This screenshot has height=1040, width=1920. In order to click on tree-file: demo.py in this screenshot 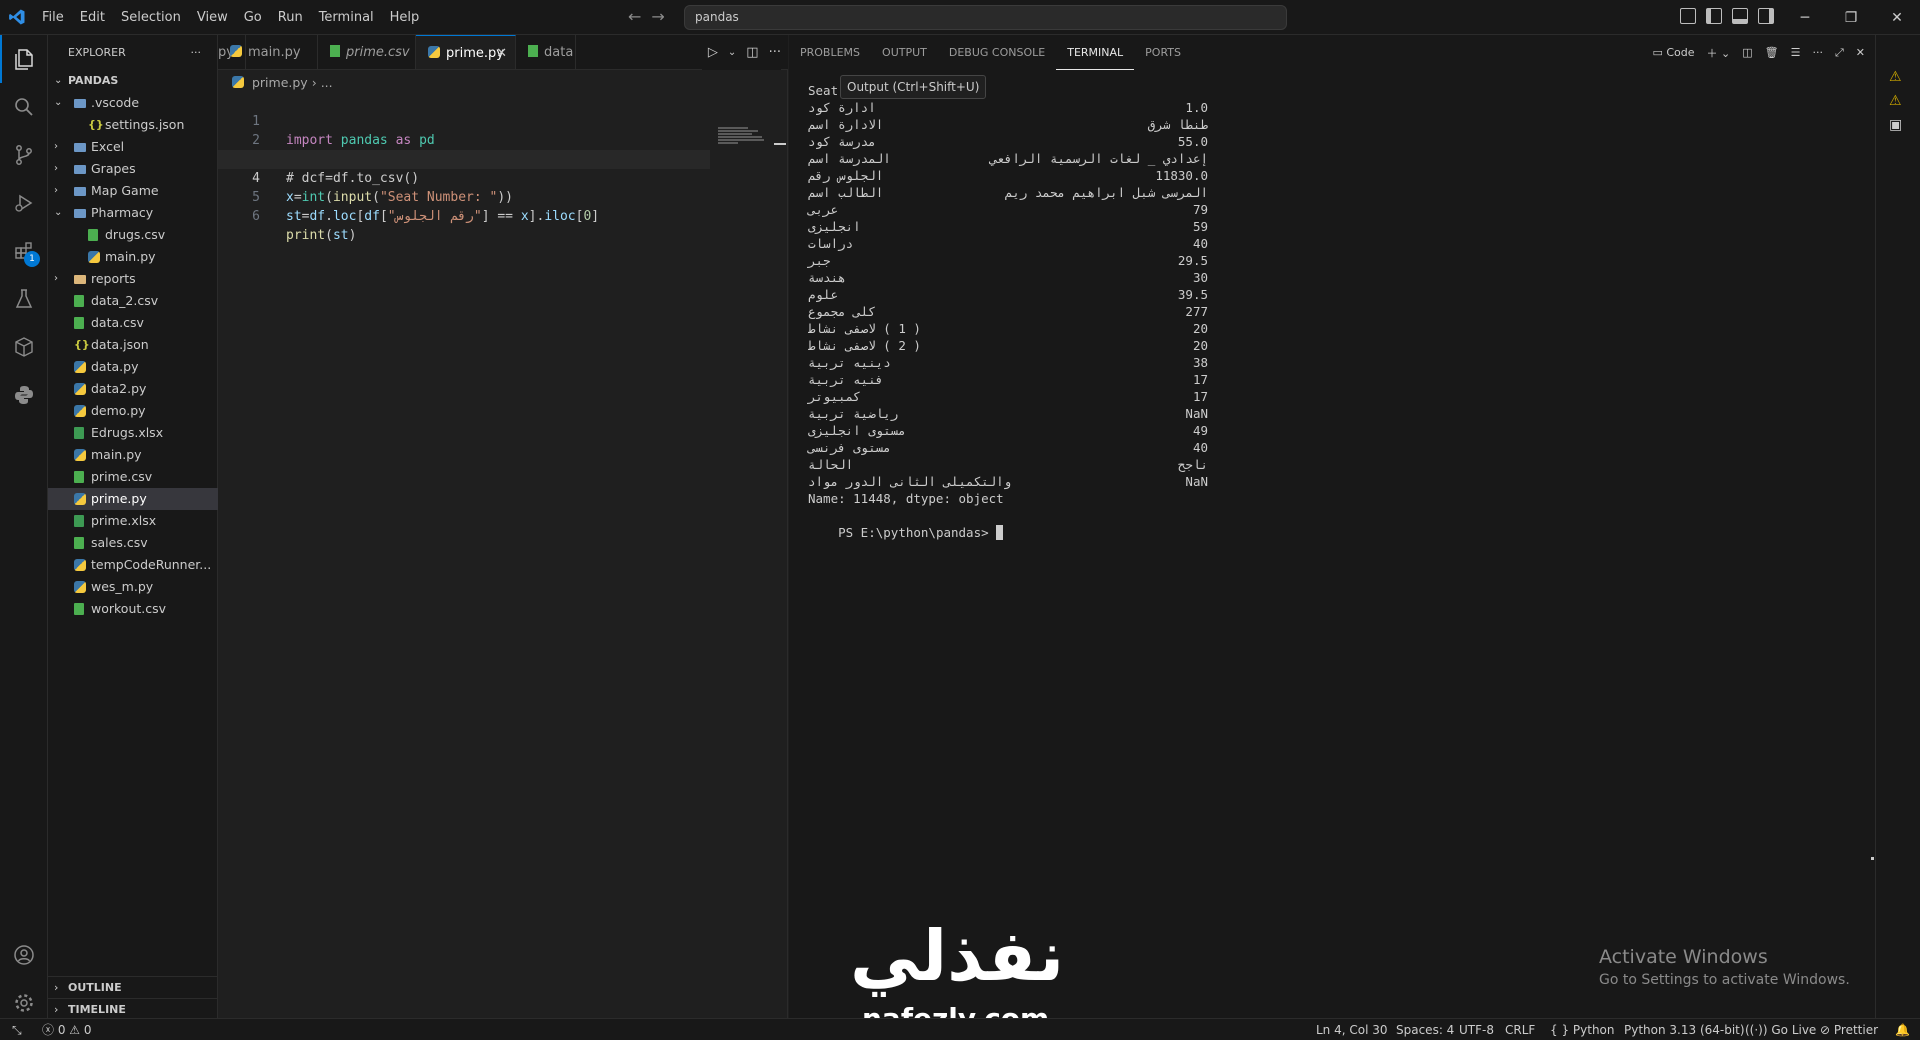, I will do `click(133, 411)`.